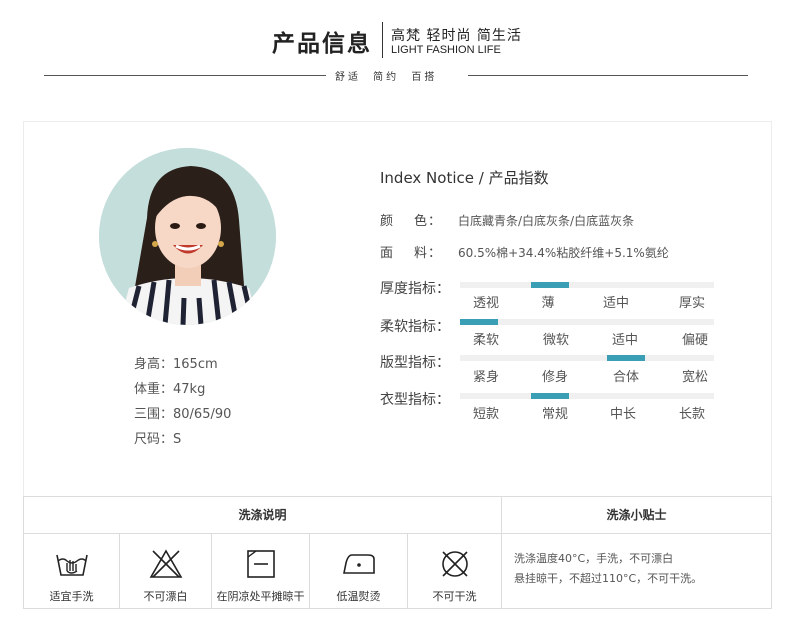 The height and width of the screenshot is (624, 790). I want to click on header-rule-right, so click(608, 75).